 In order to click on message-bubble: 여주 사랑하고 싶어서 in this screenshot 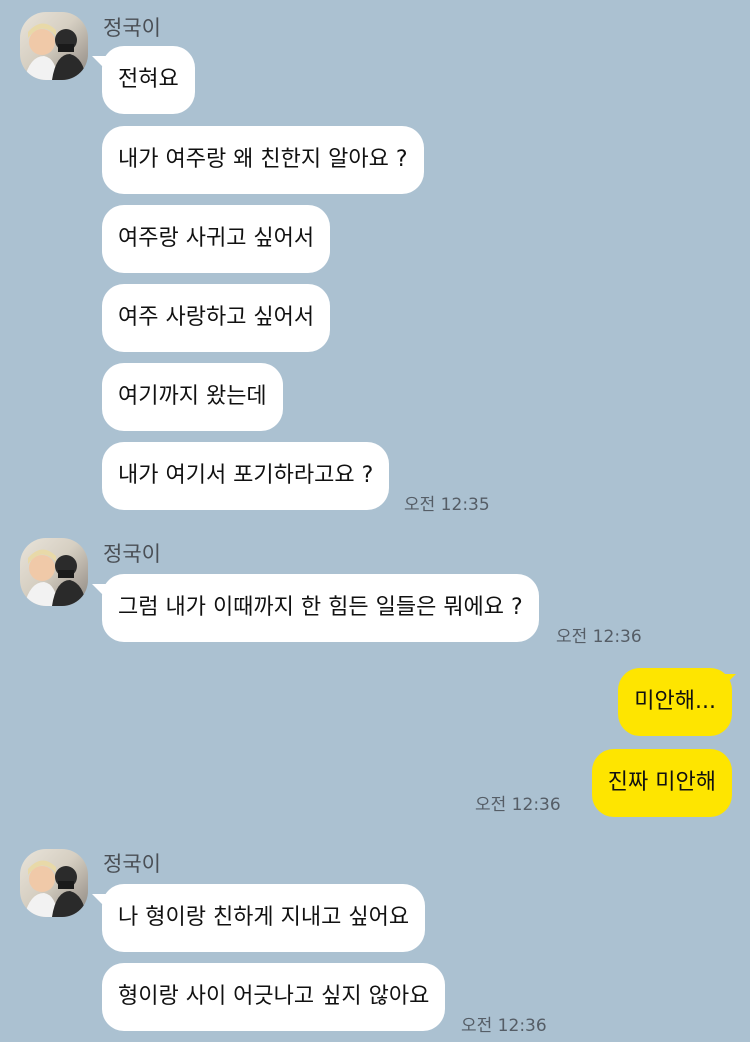, I will do `click(216, 318)`.